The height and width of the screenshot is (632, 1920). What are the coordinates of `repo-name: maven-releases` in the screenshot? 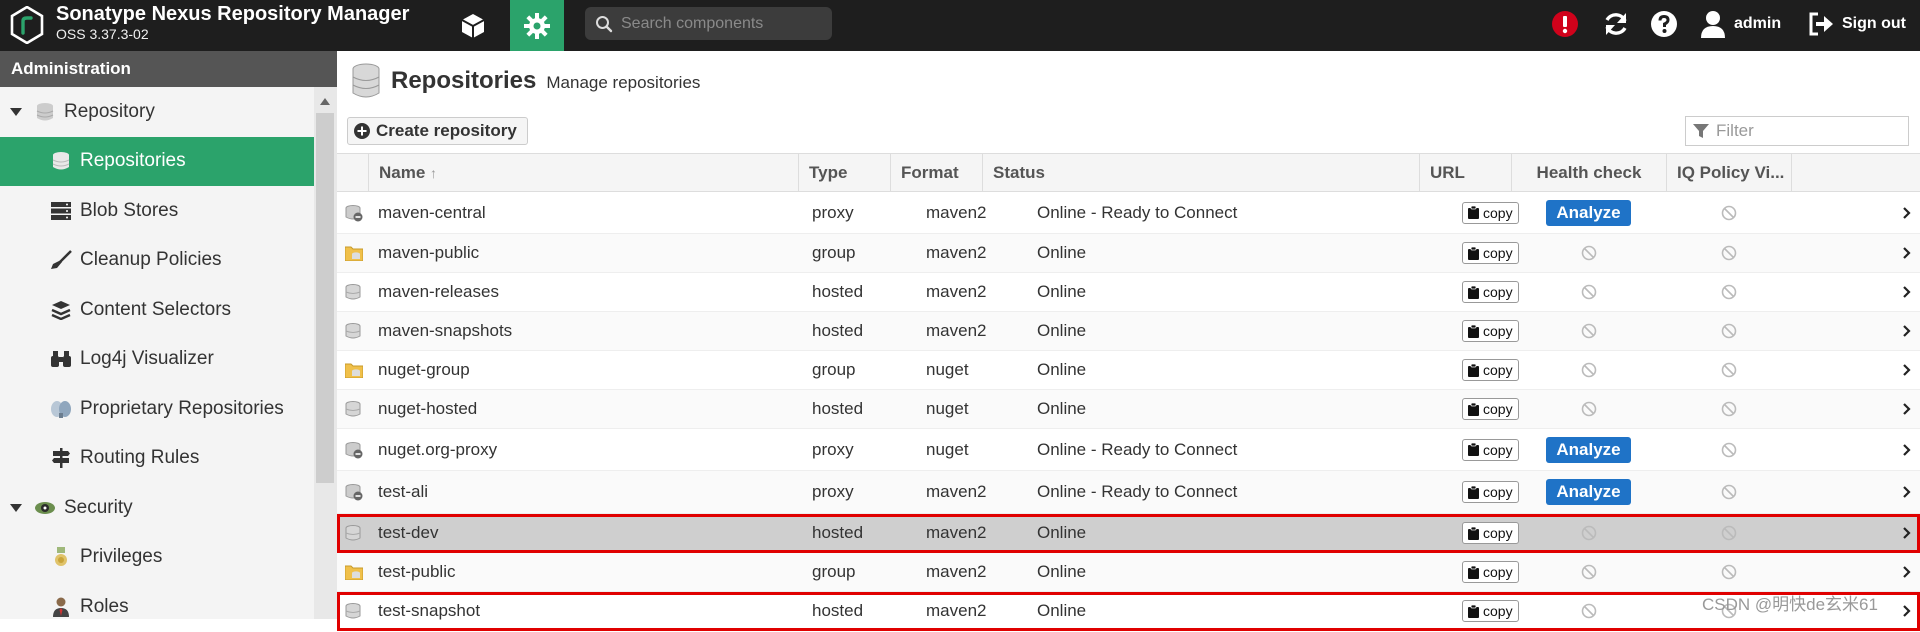 It's located at (438, 291).